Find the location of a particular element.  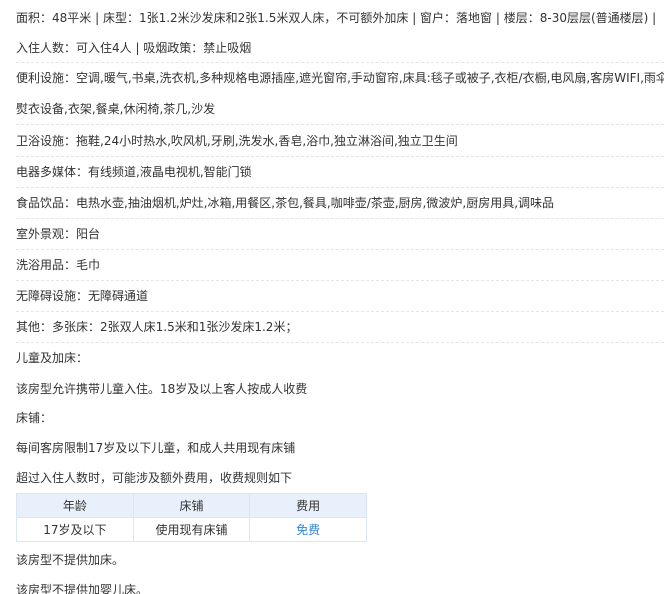

extra-fee-note: 超过入住人数时，可能涉及额外费用，收费规则如下 is located at coordinates (154, 478).